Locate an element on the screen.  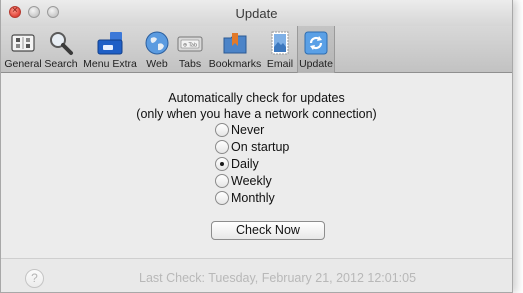
radio-option-never: Never is located at coordinates (252, 129).